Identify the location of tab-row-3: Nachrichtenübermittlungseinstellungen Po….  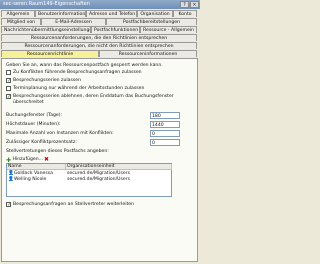
(99, 29).